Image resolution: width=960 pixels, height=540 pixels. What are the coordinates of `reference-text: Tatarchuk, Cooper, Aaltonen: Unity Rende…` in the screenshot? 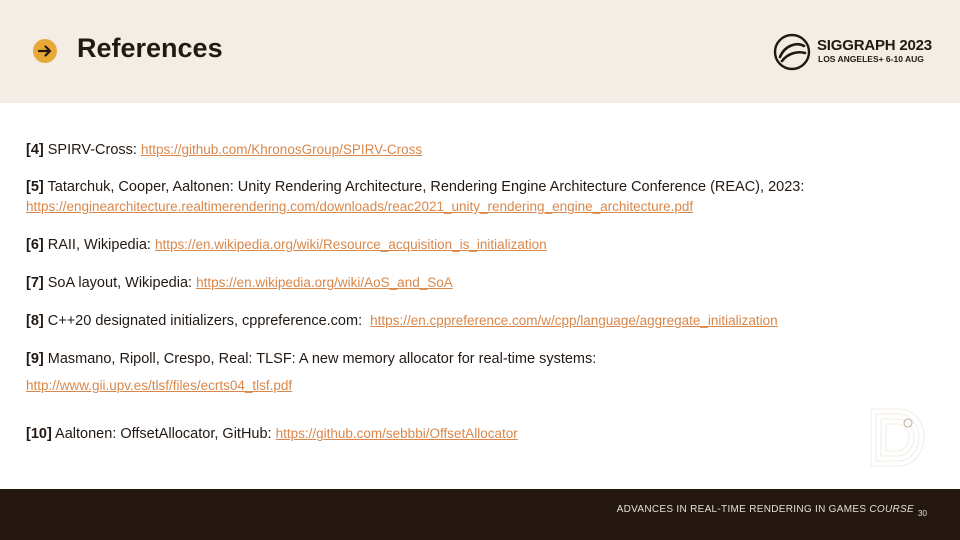 It's located at (426, 187).